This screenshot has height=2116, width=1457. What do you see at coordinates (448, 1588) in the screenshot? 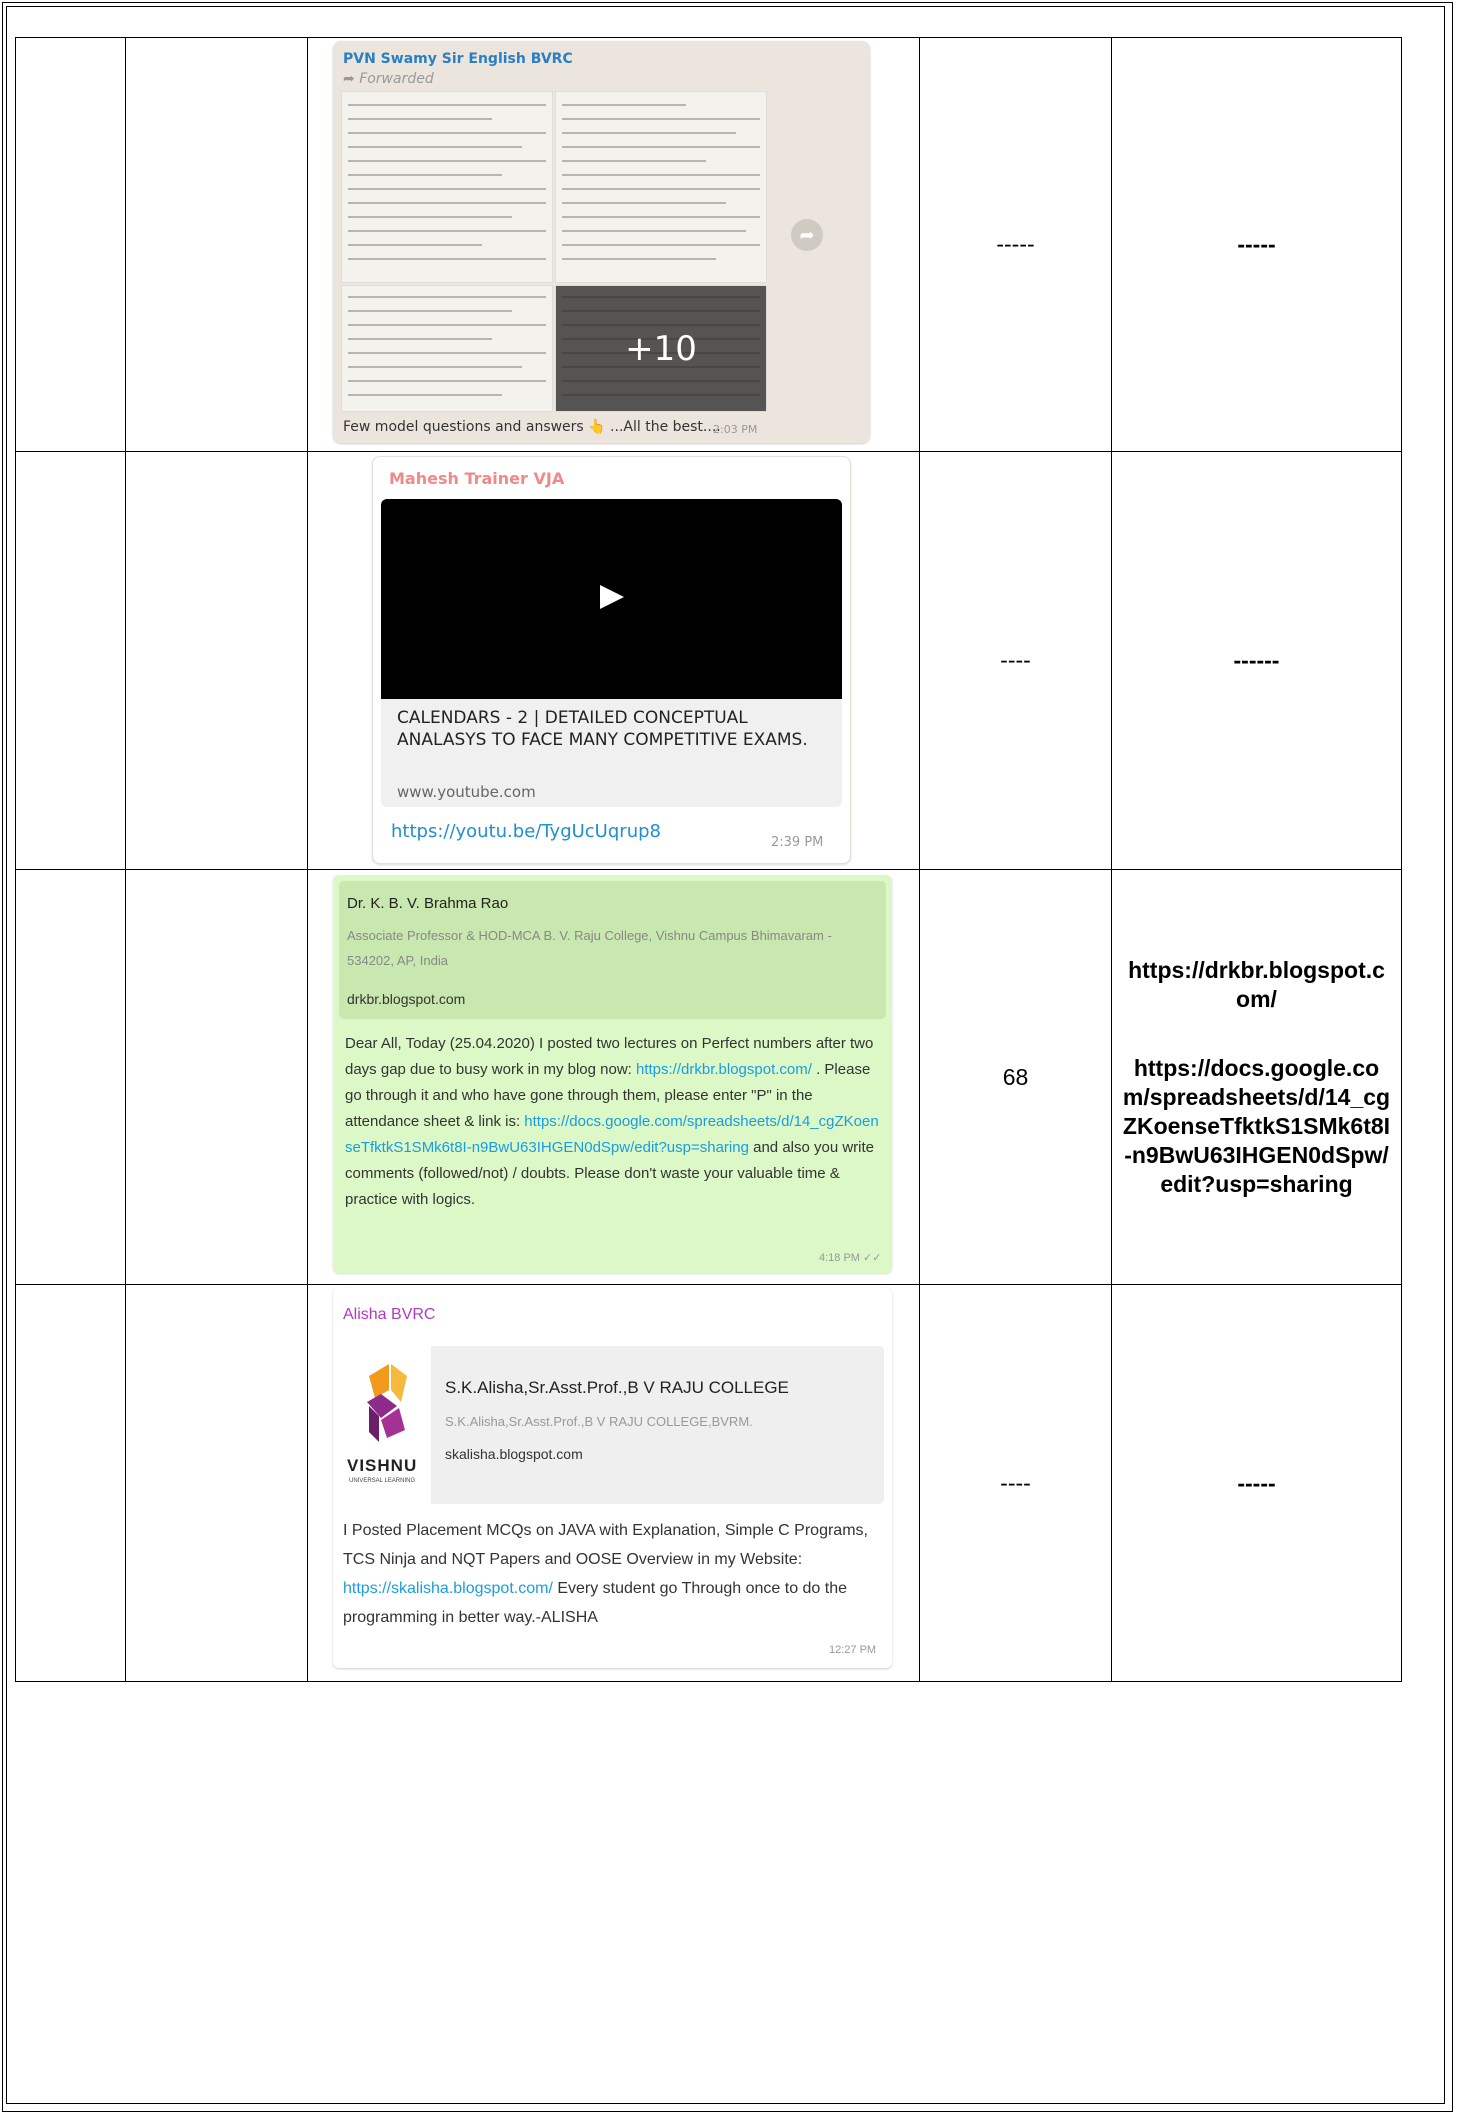
I see `website-link: https://skalisha.blogspot.com/` at bounding box center [448, 1588].